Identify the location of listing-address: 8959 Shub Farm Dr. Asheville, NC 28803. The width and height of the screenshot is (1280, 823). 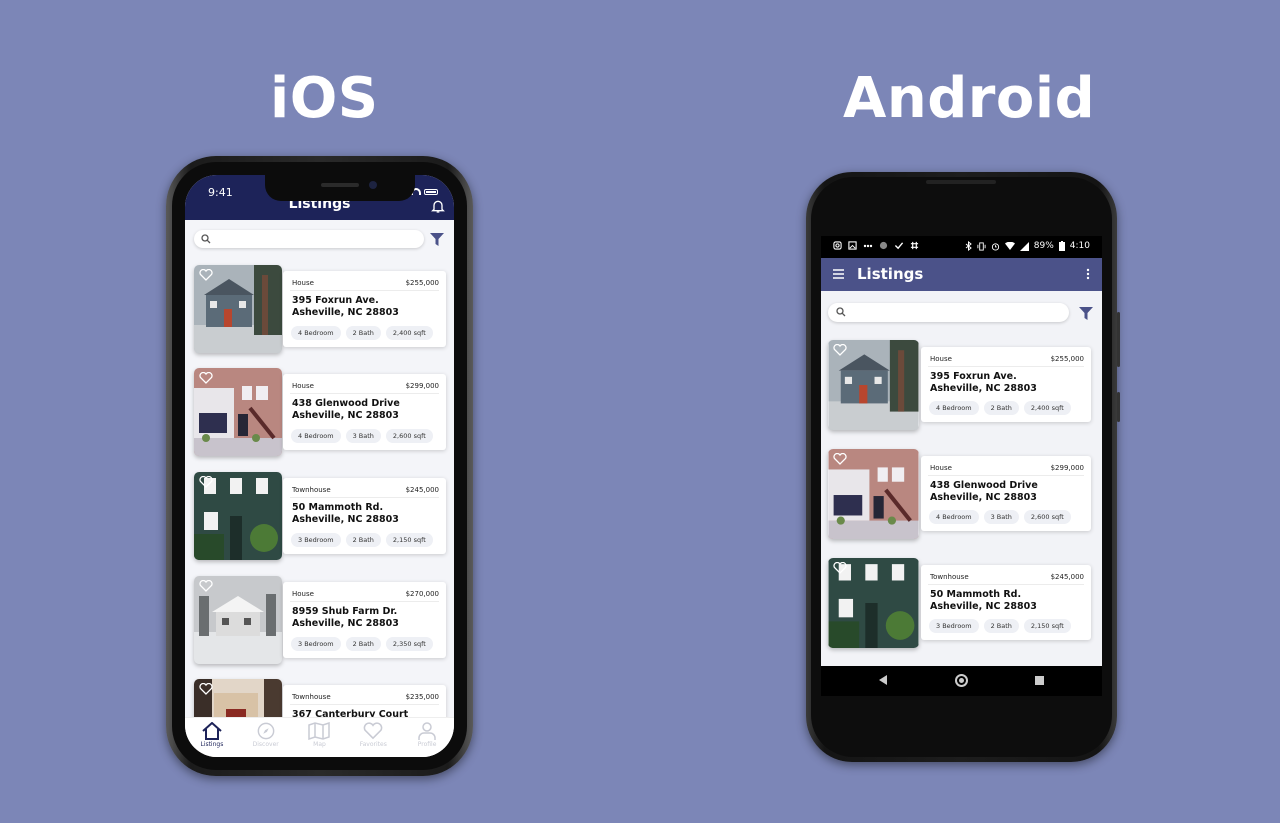
(345, 617).